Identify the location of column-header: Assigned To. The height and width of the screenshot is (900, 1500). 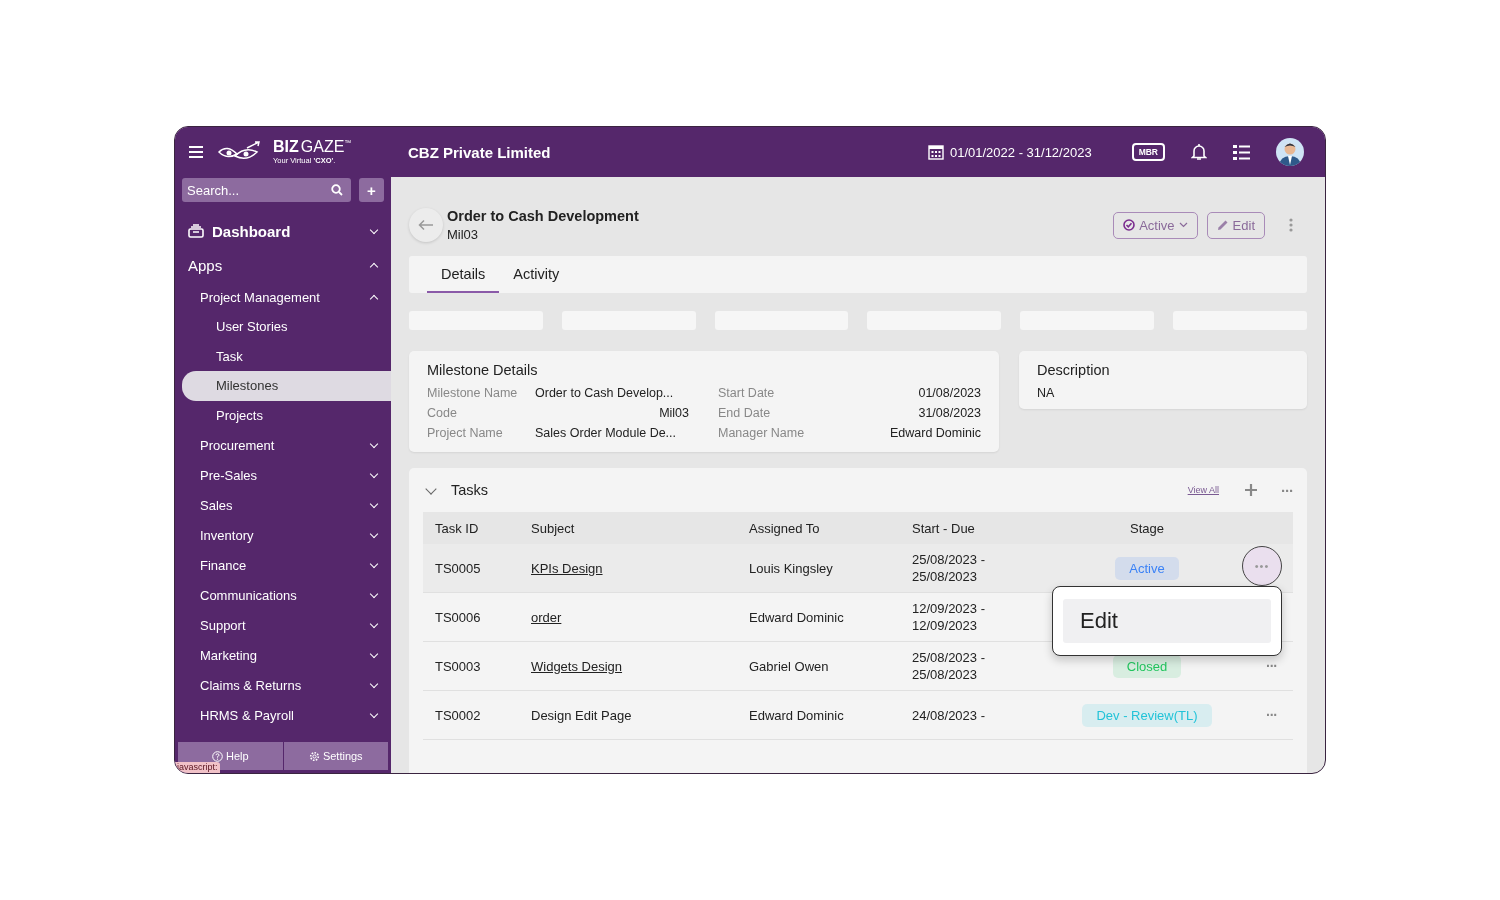
(785, 528).